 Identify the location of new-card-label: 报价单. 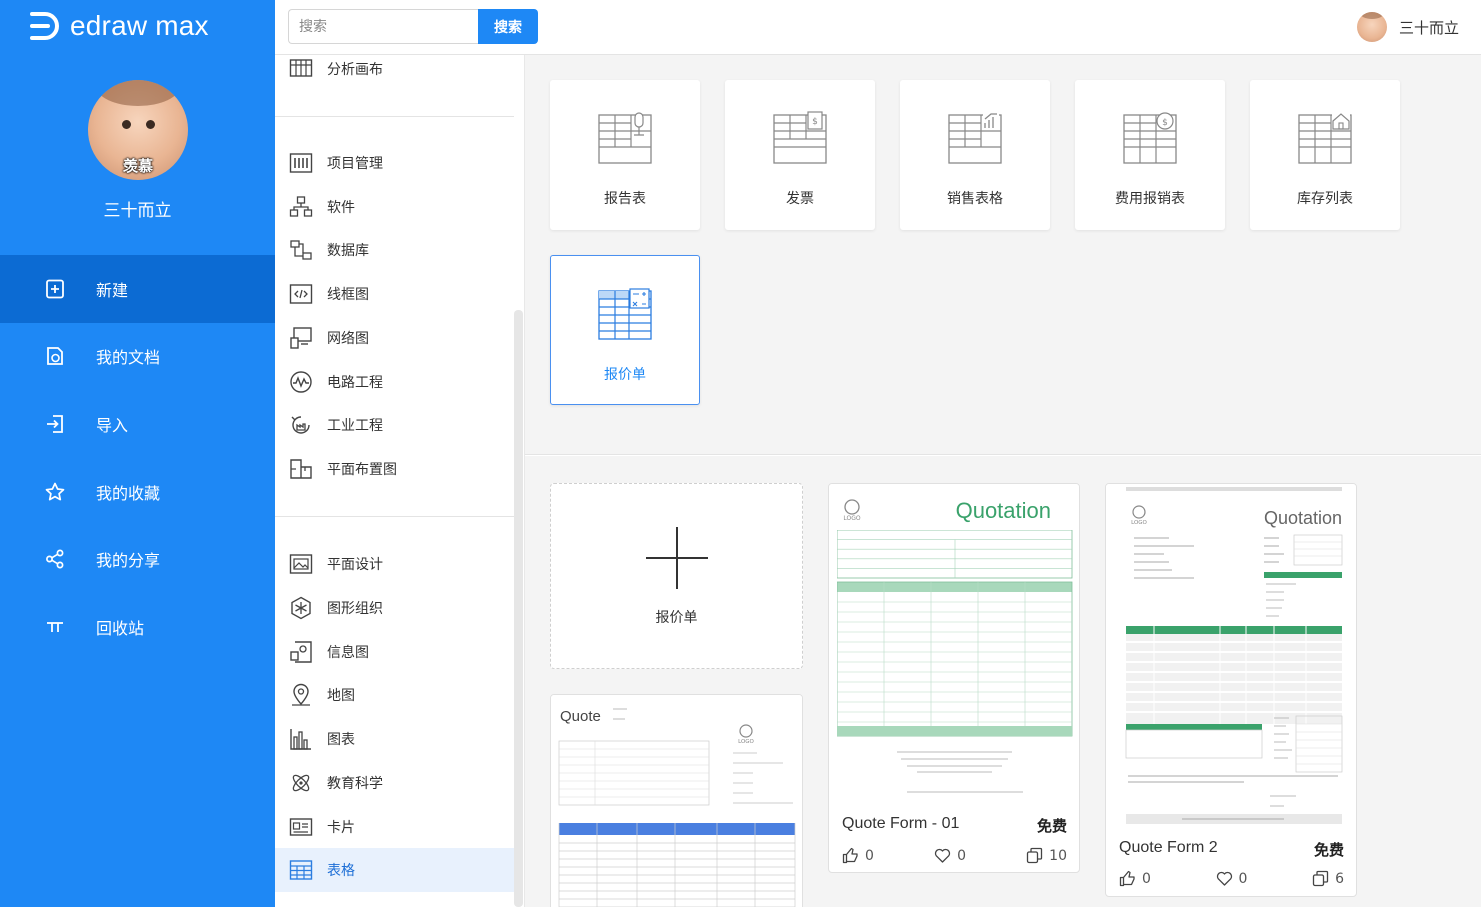
(676, 618).